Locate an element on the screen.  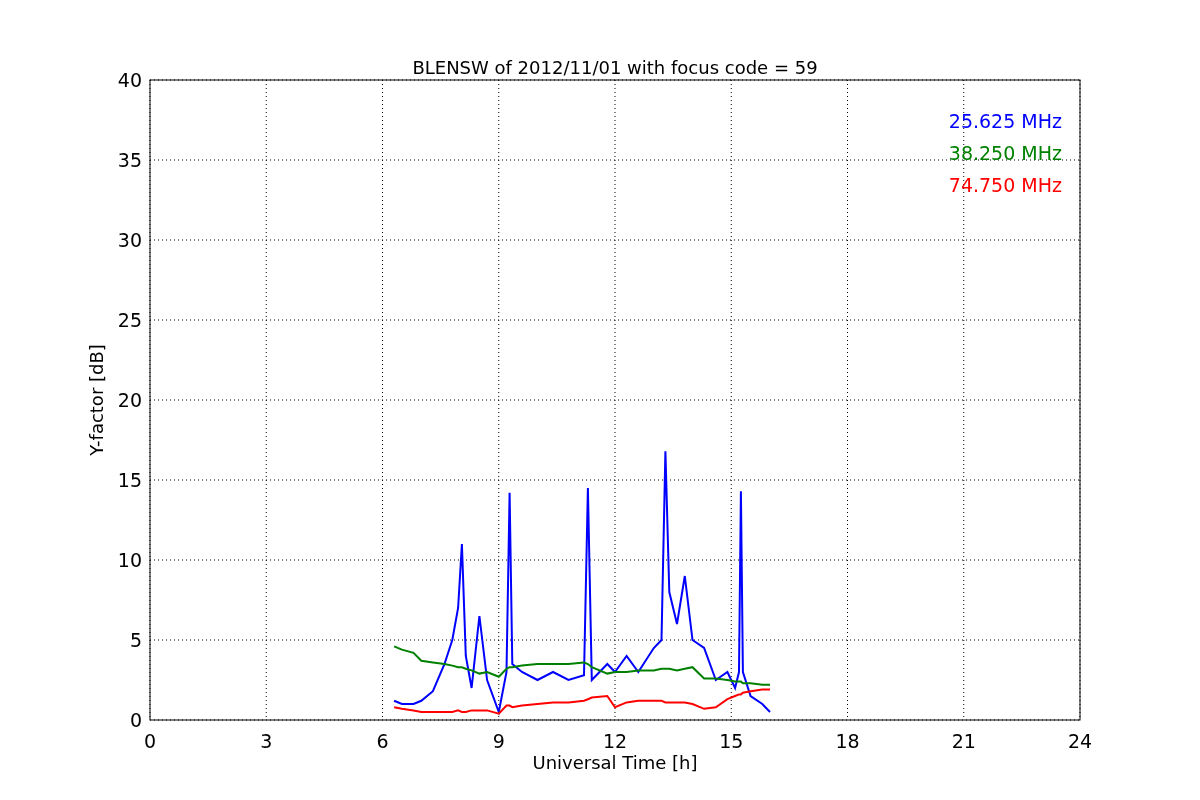
x-tick-label: 9 is located at coordinates (498, 741).